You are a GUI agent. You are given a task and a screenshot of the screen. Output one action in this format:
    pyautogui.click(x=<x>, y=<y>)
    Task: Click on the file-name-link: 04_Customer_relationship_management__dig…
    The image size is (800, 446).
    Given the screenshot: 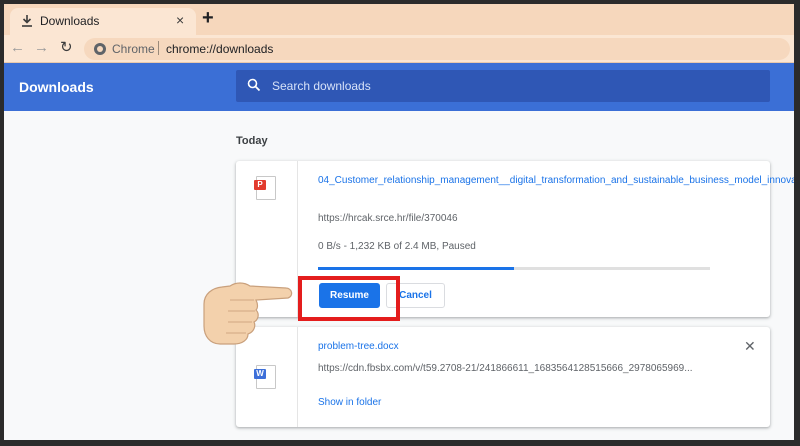 What is the action you would take?
    pyautogui.click(x=556, y=181)
    